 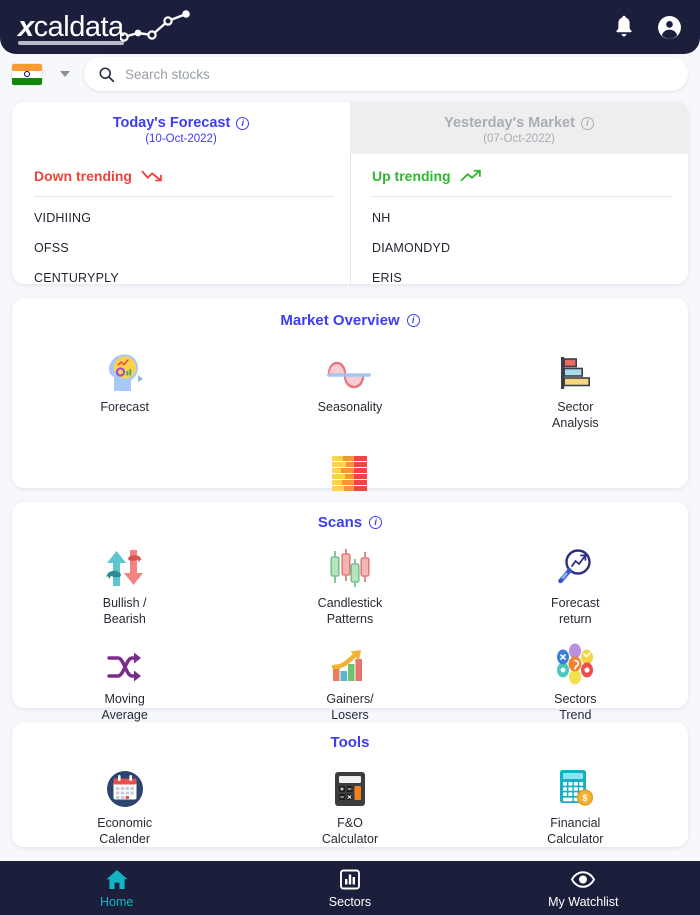 I want to click on tile-bullish-bearish: Bullish / Bearish, so click(x=124, y=586).